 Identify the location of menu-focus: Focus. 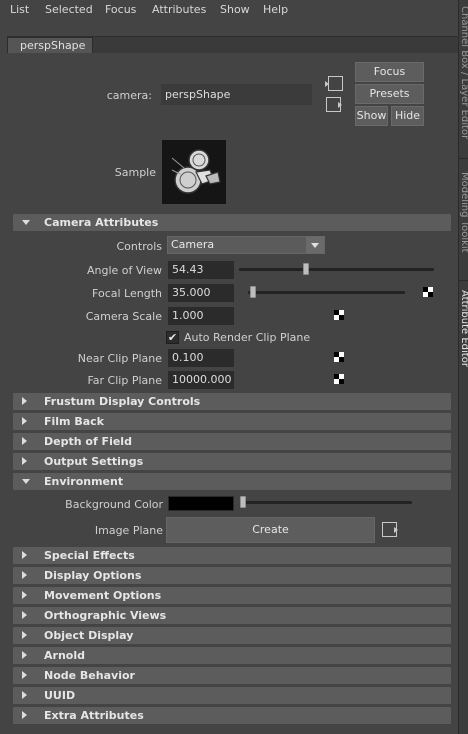
(120, 9).